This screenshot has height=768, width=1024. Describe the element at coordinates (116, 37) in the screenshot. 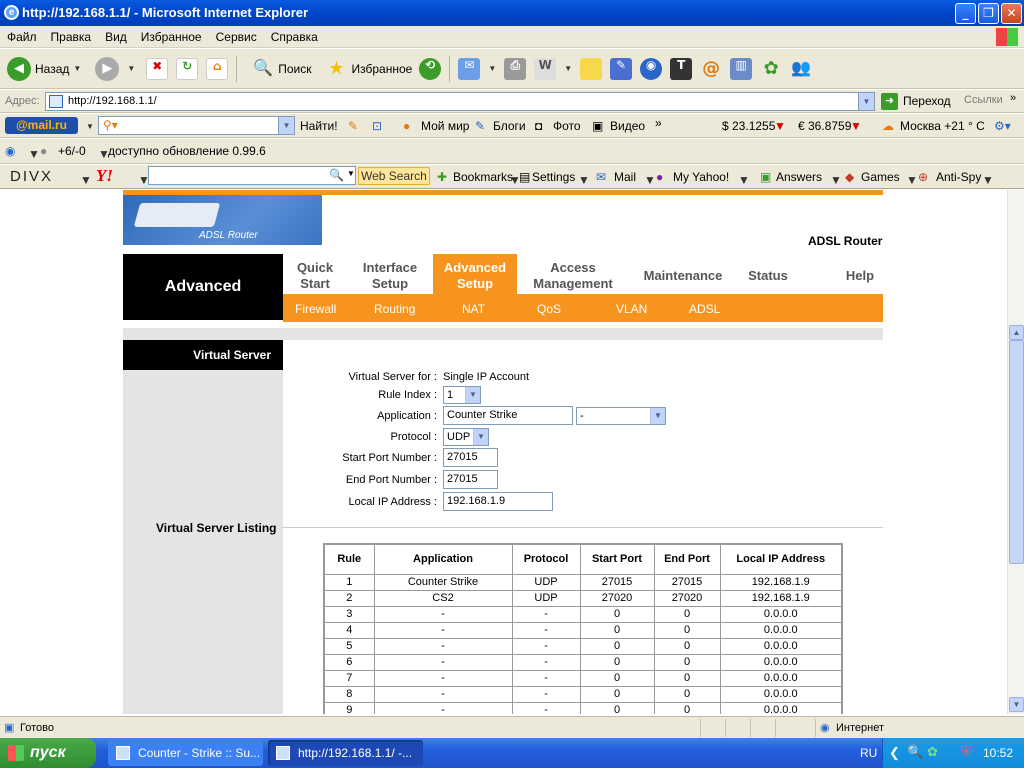

I see `menu-view: Вид` at that location.